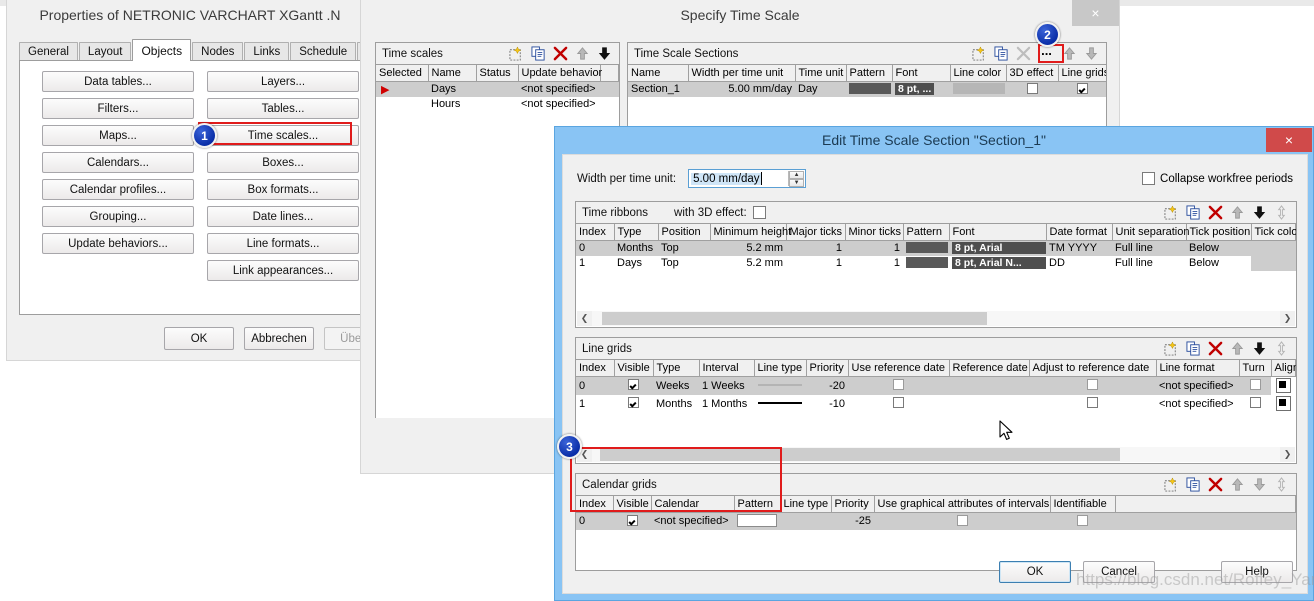 The image size is (1314, 601). I want to click on col-date-format: Date format, so click(1079, 232).